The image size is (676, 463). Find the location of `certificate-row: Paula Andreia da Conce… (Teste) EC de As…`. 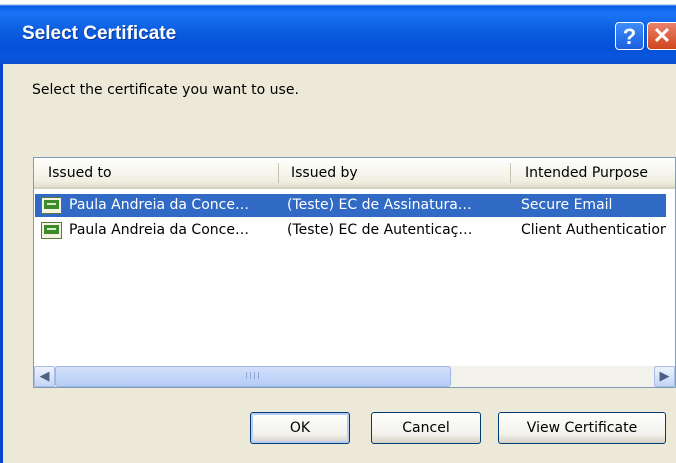

certificate-row: Paula Andreia da Conce… (Teste) EC de As… is located at coordinates (350, 205).